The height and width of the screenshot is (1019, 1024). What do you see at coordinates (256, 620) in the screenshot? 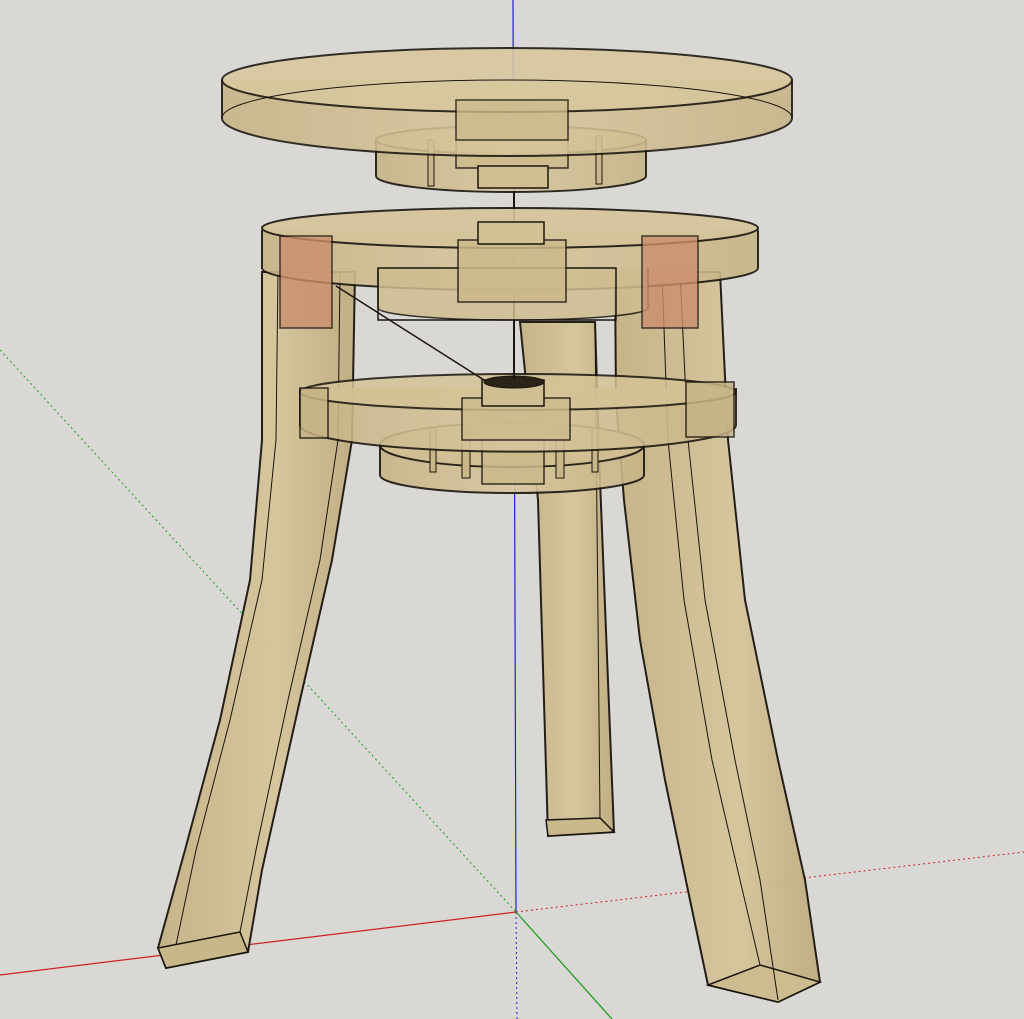
I see `leg-left` at bounding box center [256, 620].